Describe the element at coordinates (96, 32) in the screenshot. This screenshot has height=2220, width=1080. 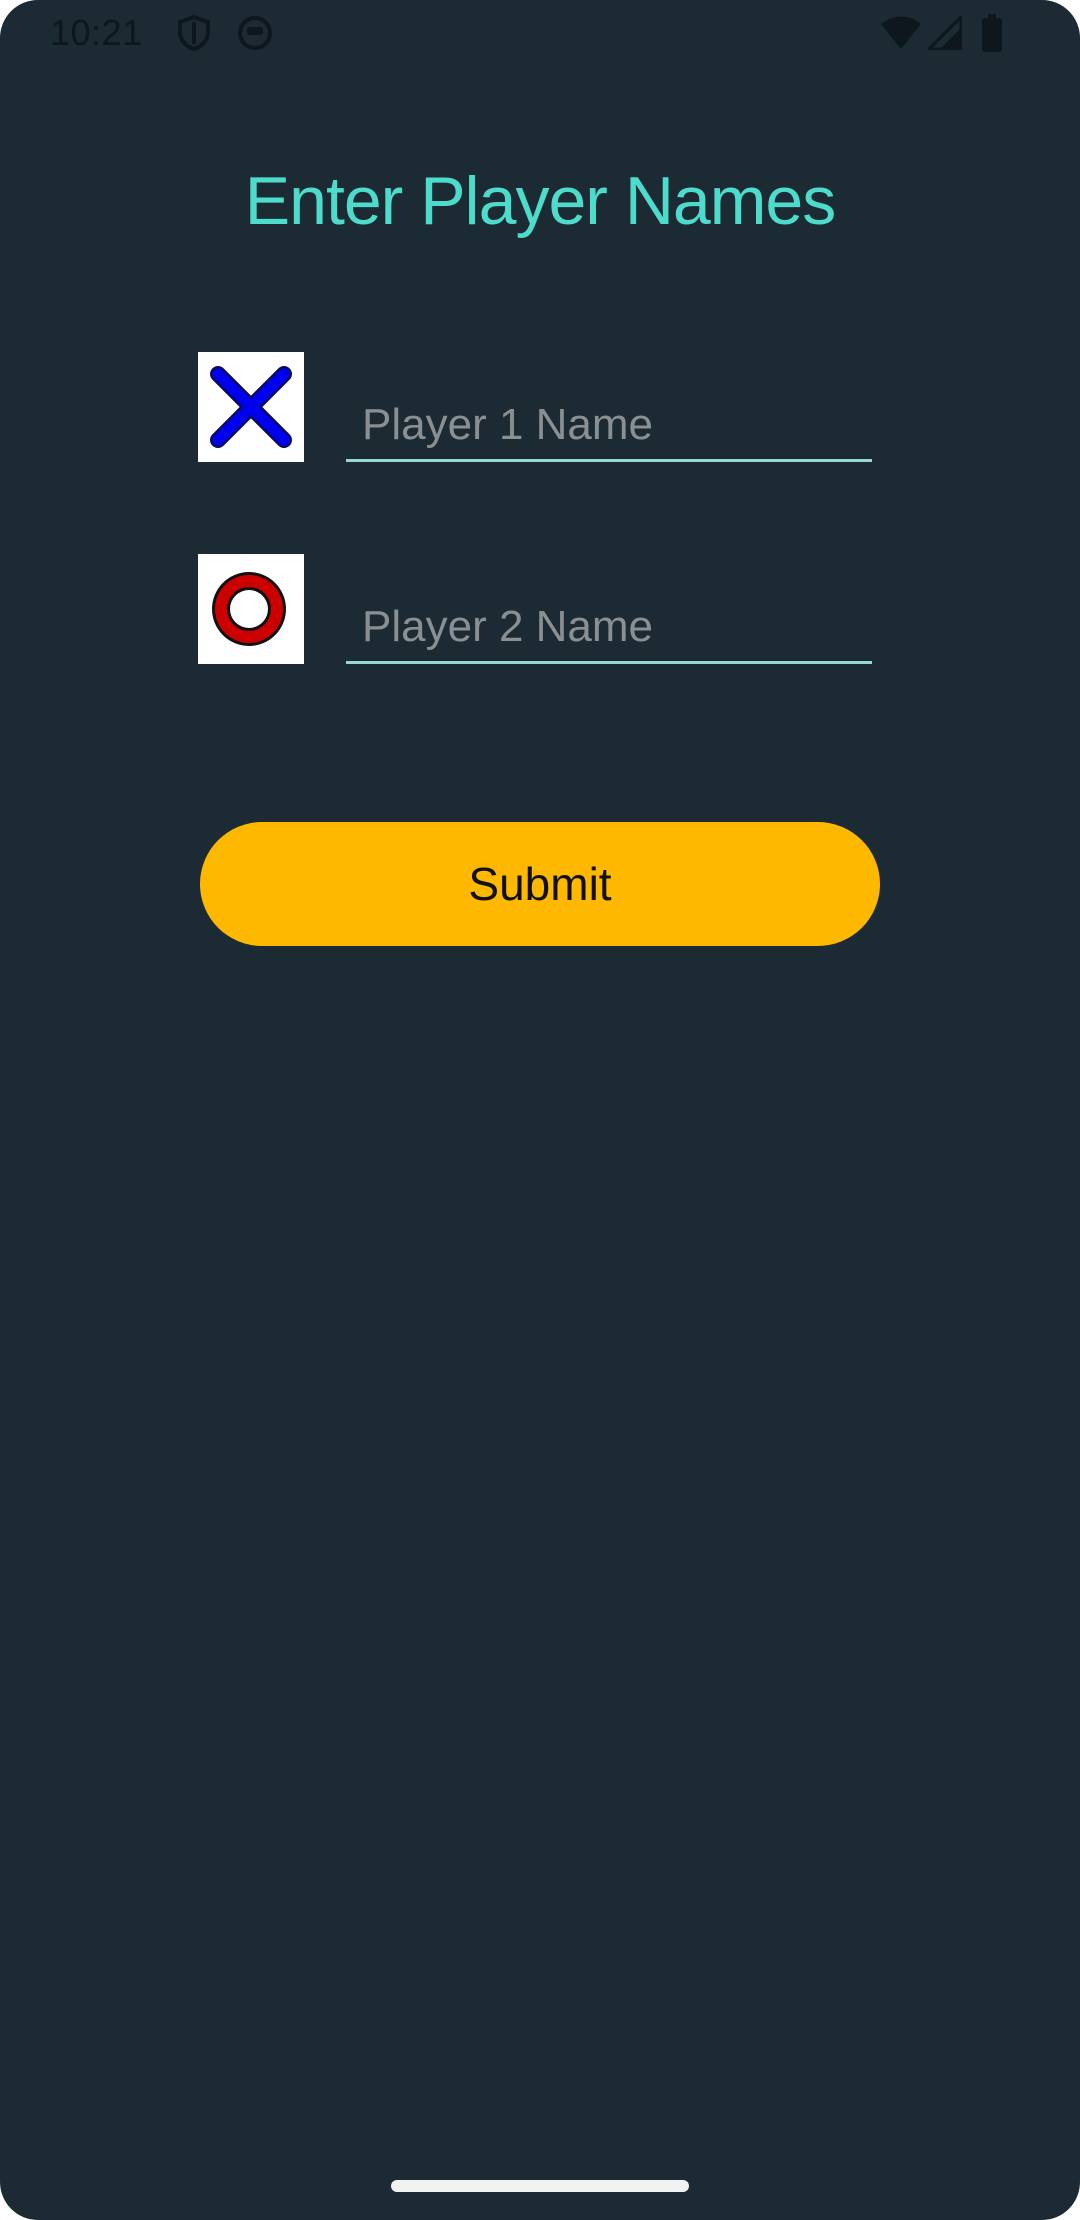
I see `status-time: 10:21` at that location.